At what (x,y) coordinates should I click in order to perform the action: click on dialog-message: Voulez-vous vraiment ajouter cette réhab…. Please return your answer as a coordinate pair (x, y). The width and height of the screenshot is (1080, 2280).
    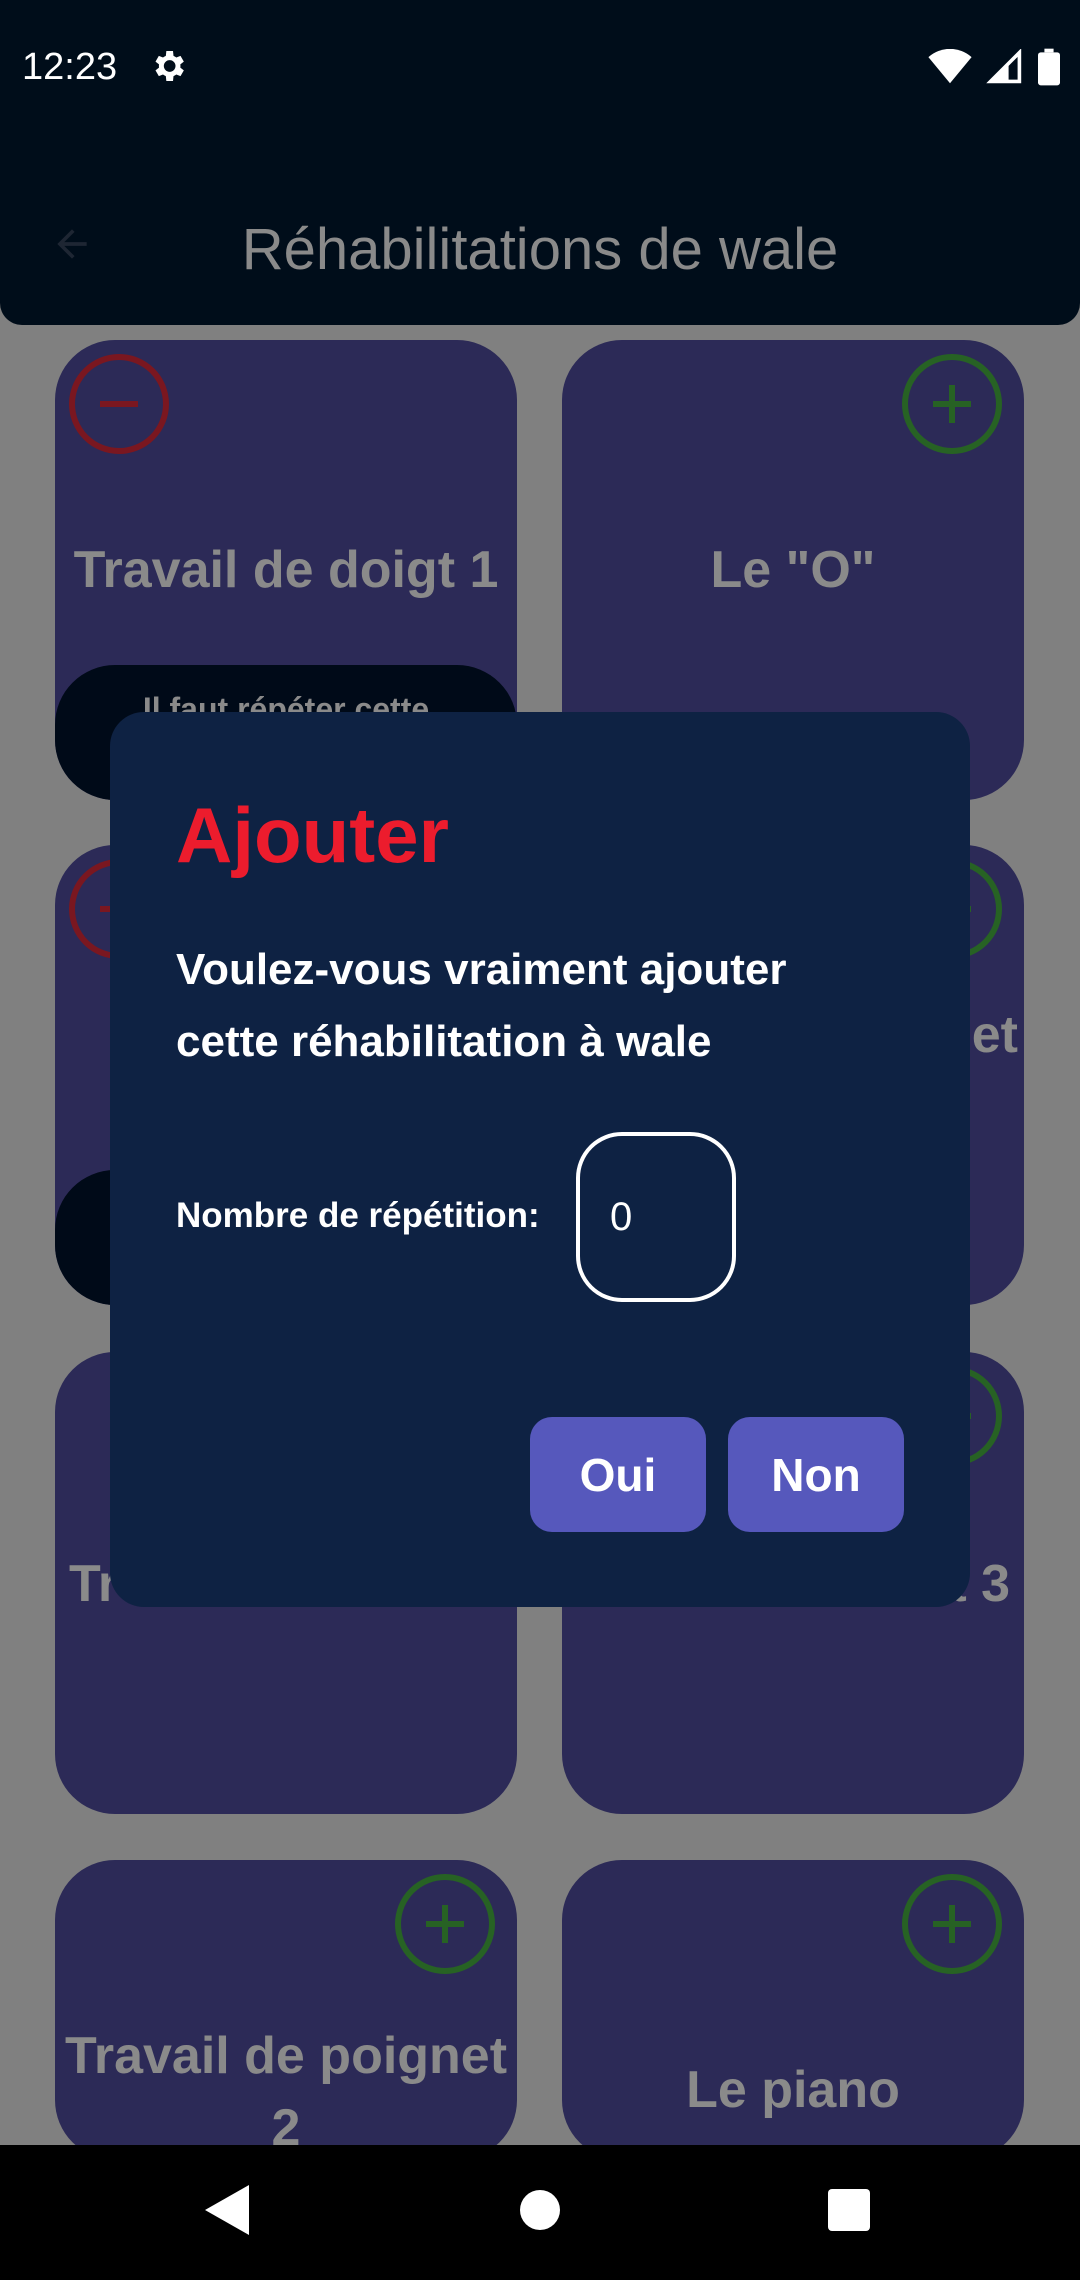
    Looking at the image, I should click on (481, 1005).